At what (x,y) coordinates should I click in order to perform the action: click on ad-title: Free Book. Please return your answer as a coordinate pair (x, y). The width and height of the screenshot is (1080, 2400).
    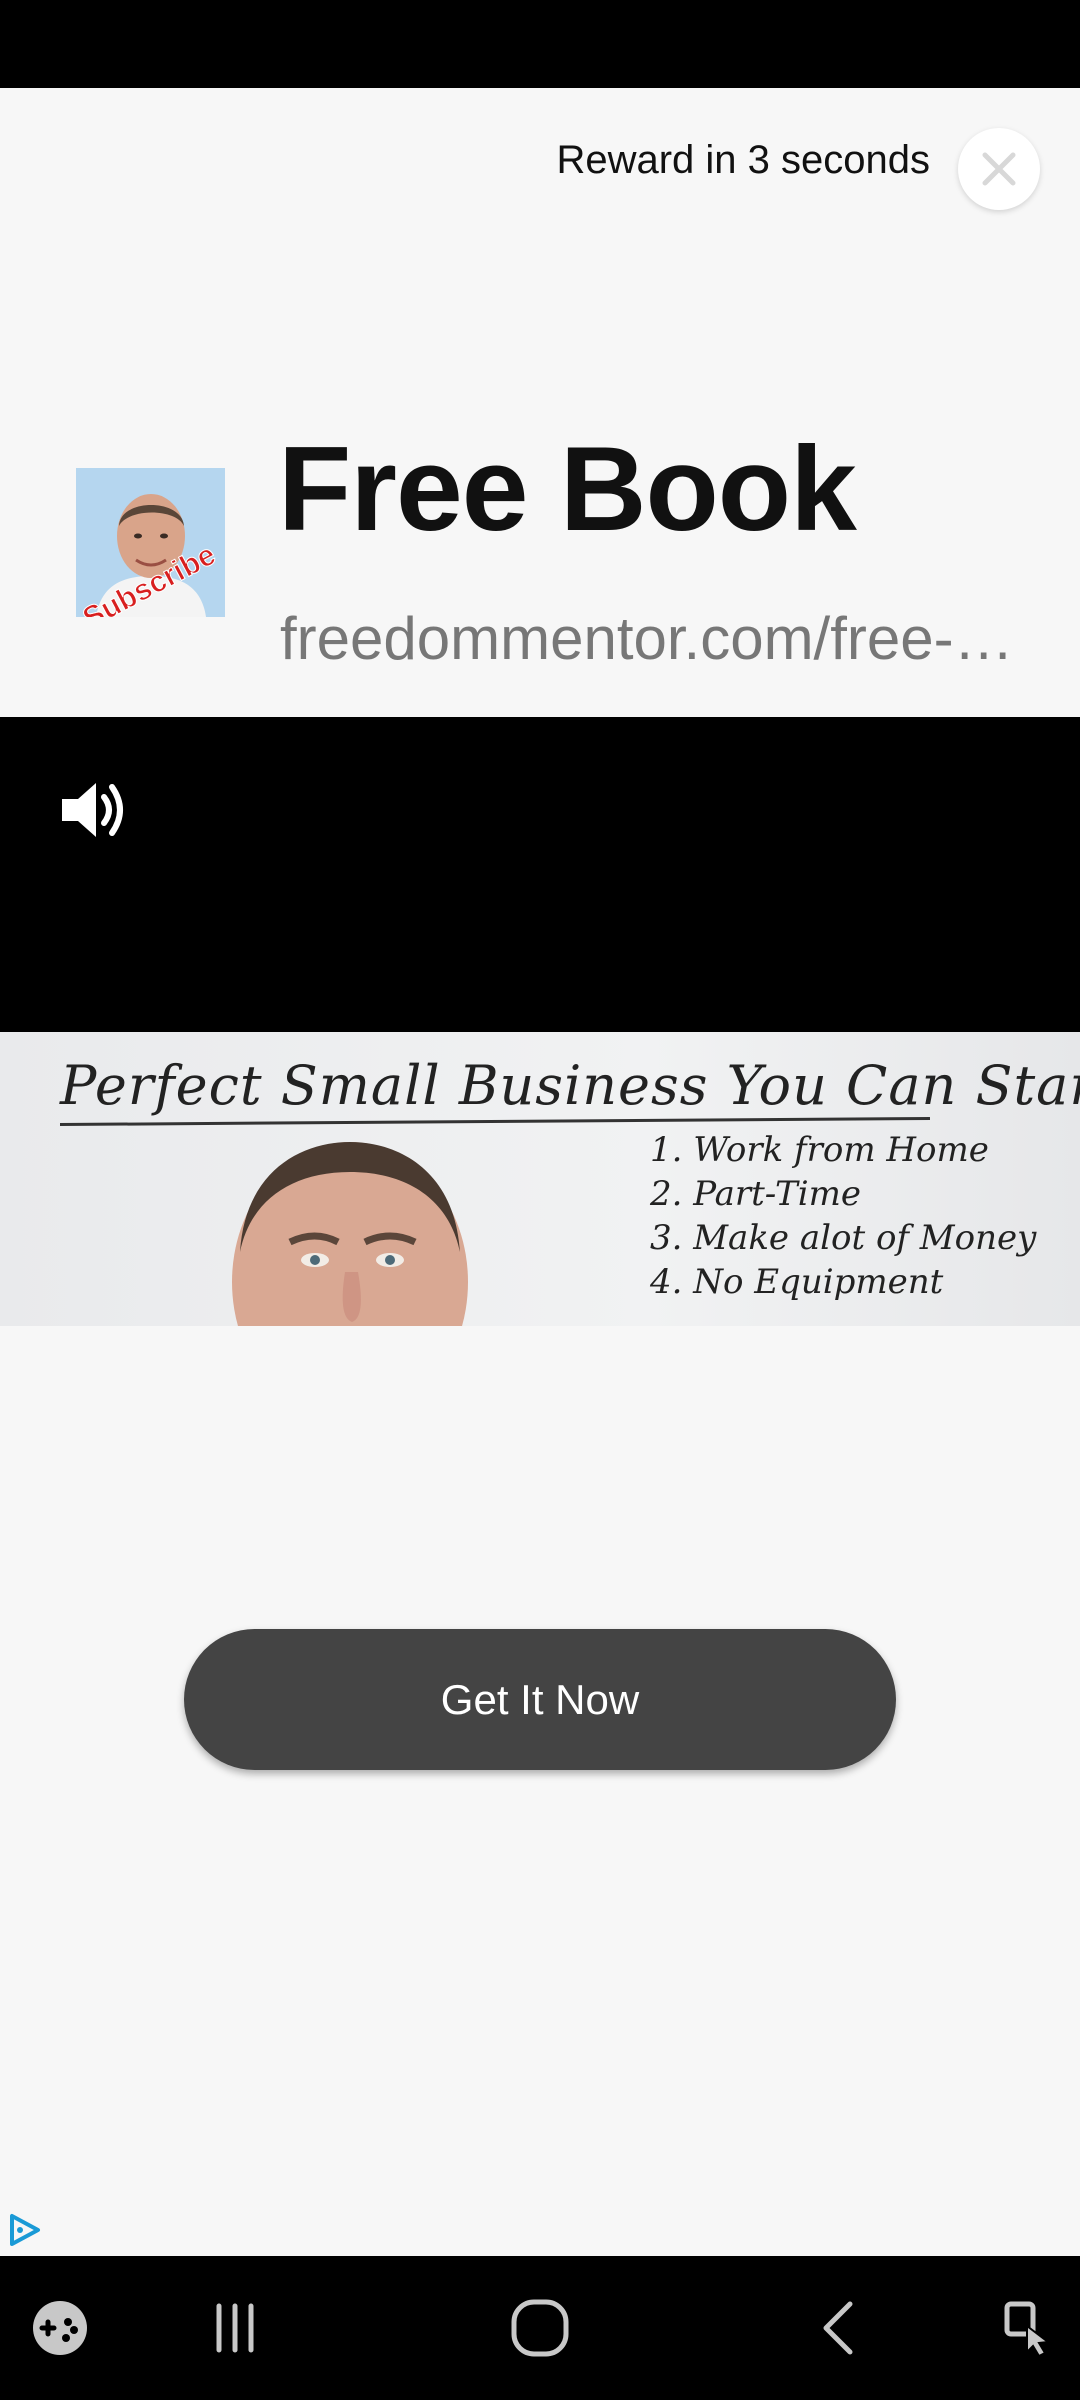
    Looking at the image, I should click on (567, 489).